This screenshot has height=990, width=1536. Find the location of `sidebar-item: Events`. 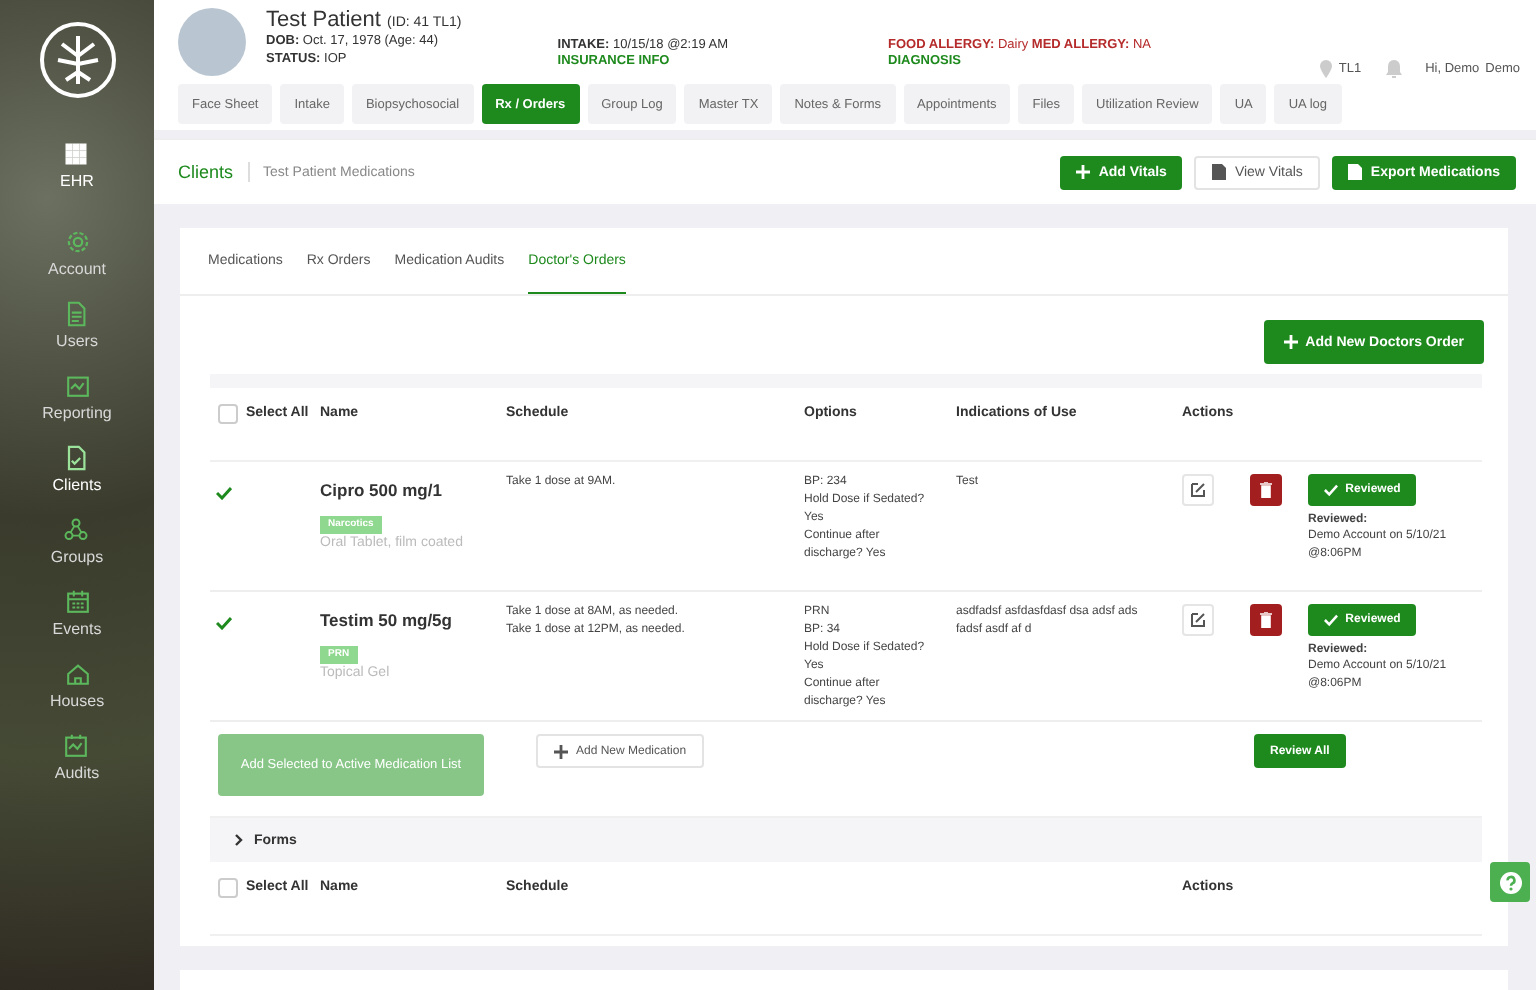

sidebar-item: Events is located at coordinates (77, 624).